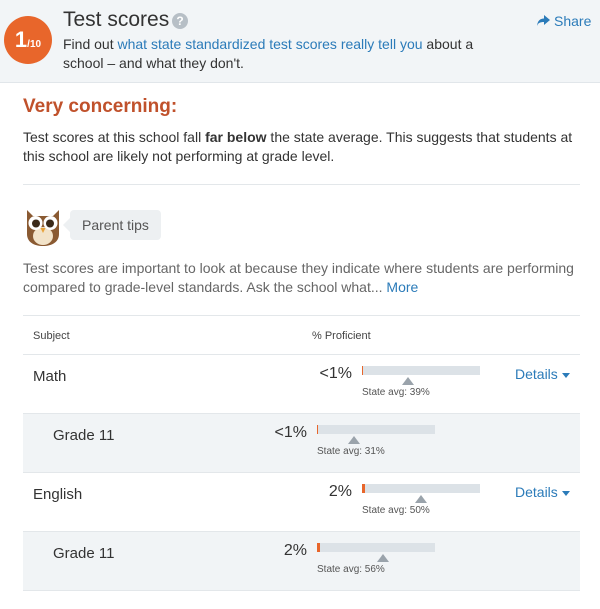  Describe the element at coordinates (351, 451) in the screenshot. I see `state-avg-label: State avg: 31%` at that location.